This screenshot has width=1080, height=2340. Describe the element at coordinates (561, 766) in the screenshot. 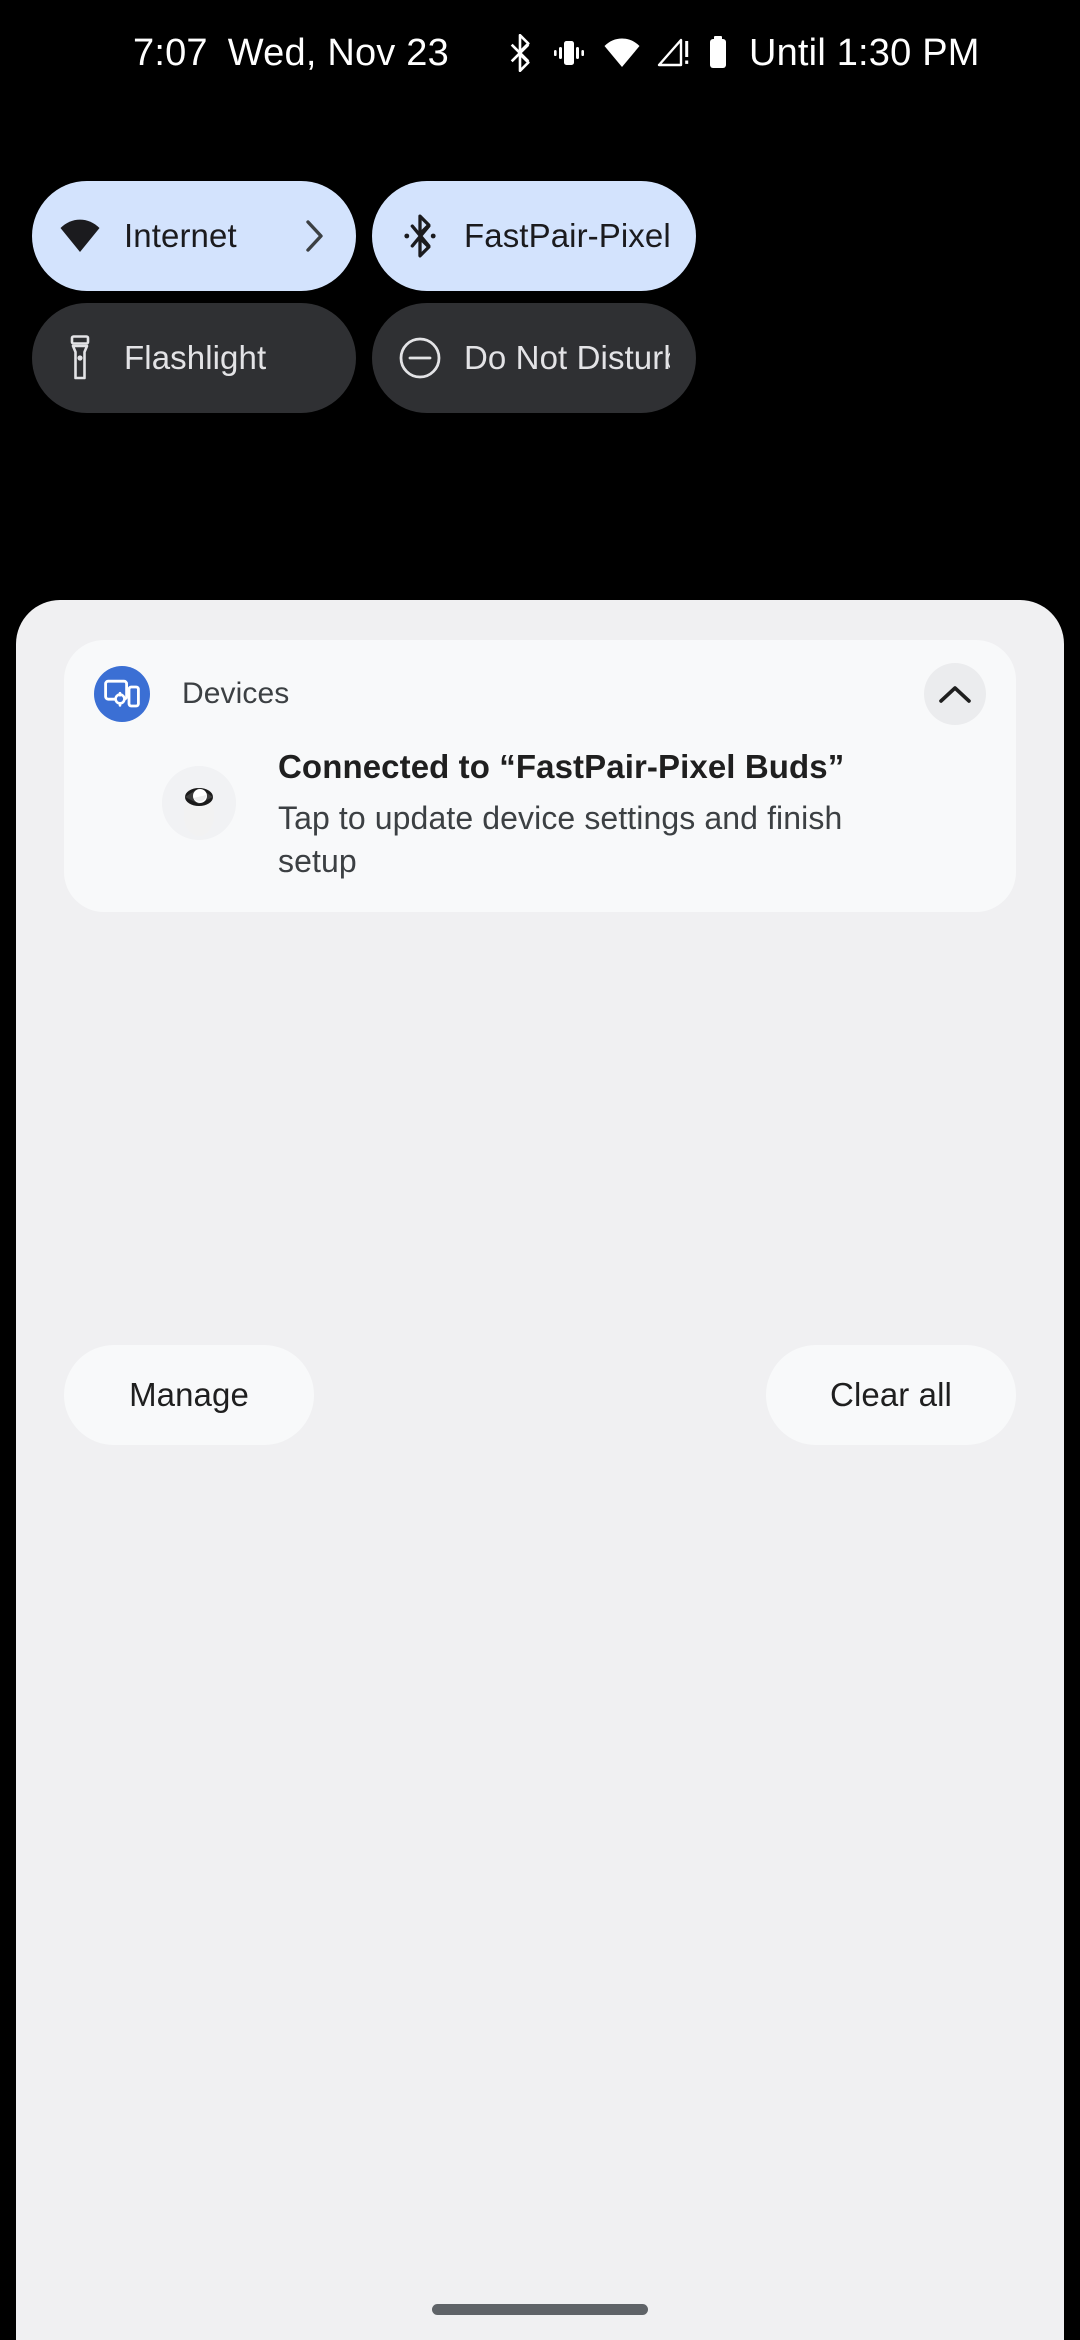

I see `notification-title: Connected to “FastPair-Pixel Buds”` at that location.